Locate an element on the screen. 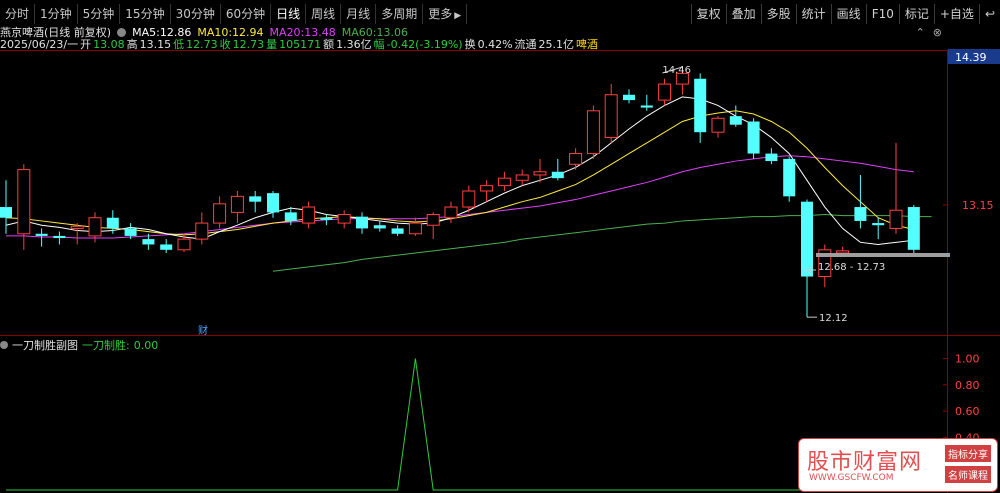  price-axis-mid-label: 13.15 is located at coordinates (978, 205).